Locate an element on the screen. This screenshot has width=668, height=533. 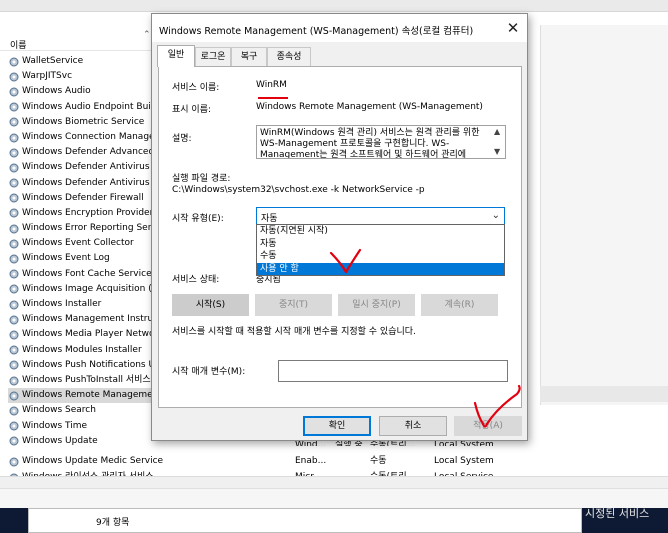
service-name: Windows Search is located at coordinates (59, 410).